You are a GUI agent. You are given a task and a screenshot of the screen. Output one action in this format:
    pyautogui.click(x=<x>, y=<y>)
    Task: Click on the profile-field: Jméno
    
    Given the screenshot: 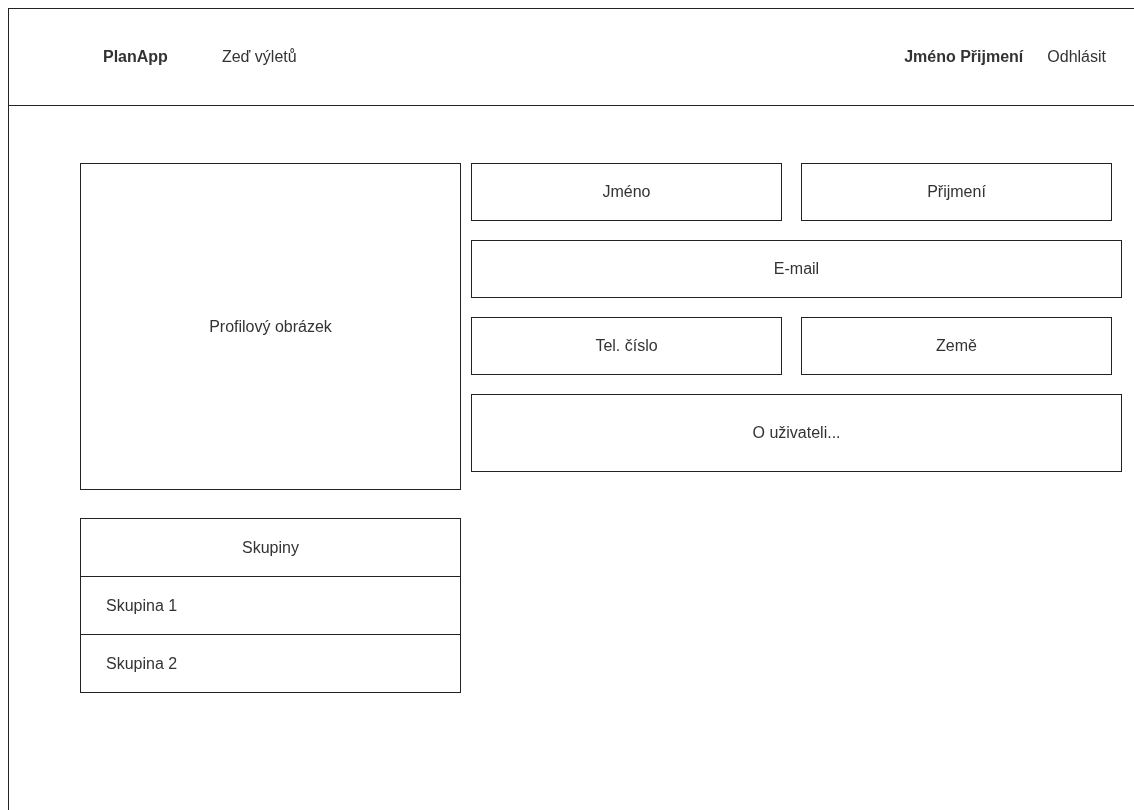 What is the action you would take?
    pyautogui.click(x=626, y=192)
    